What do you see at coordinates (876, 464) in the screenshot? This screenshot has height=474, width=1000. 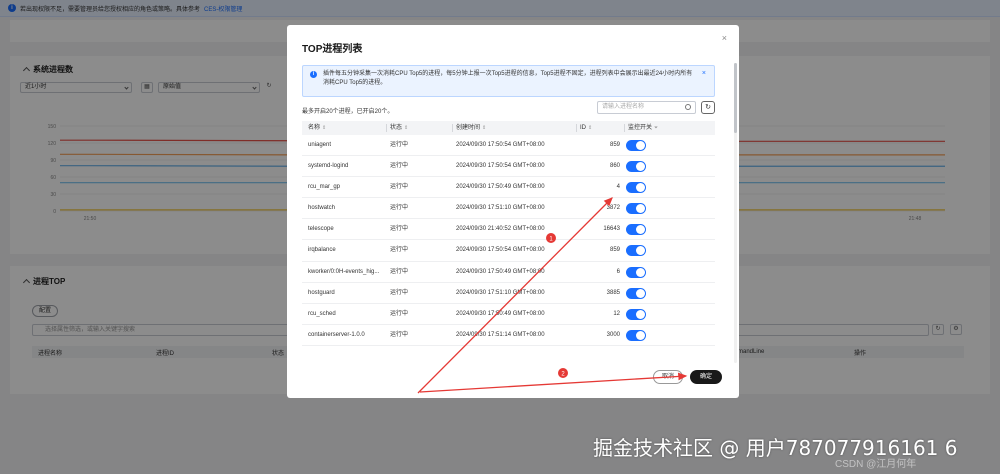 I see `watermark-secondary: CSDN @江月何年` at bounding box center [876, 464].